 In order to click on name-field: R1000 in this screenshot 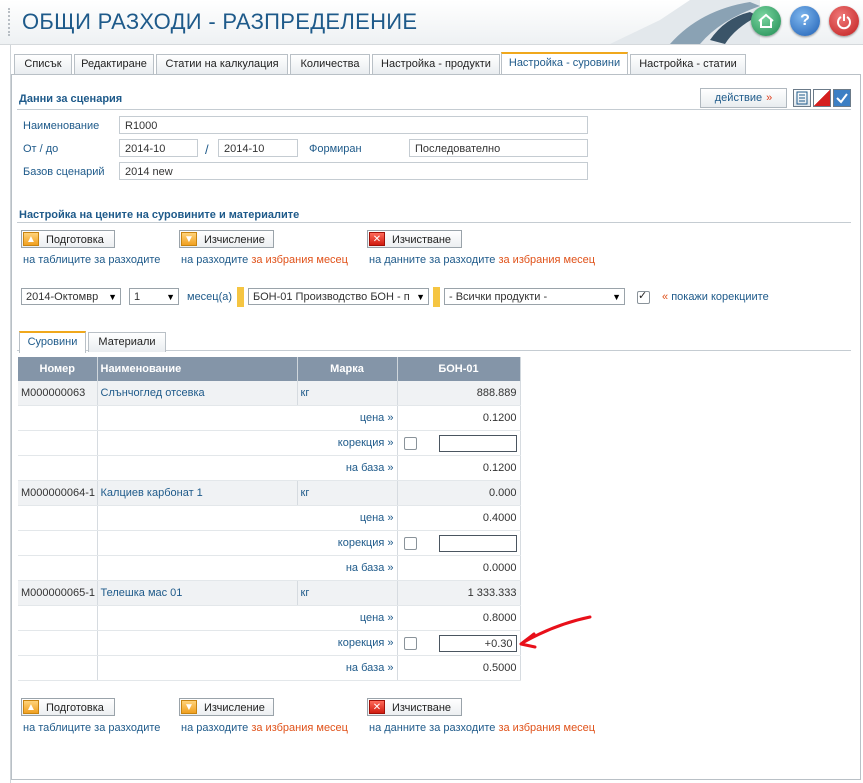, I will do `click(353, 125)`.